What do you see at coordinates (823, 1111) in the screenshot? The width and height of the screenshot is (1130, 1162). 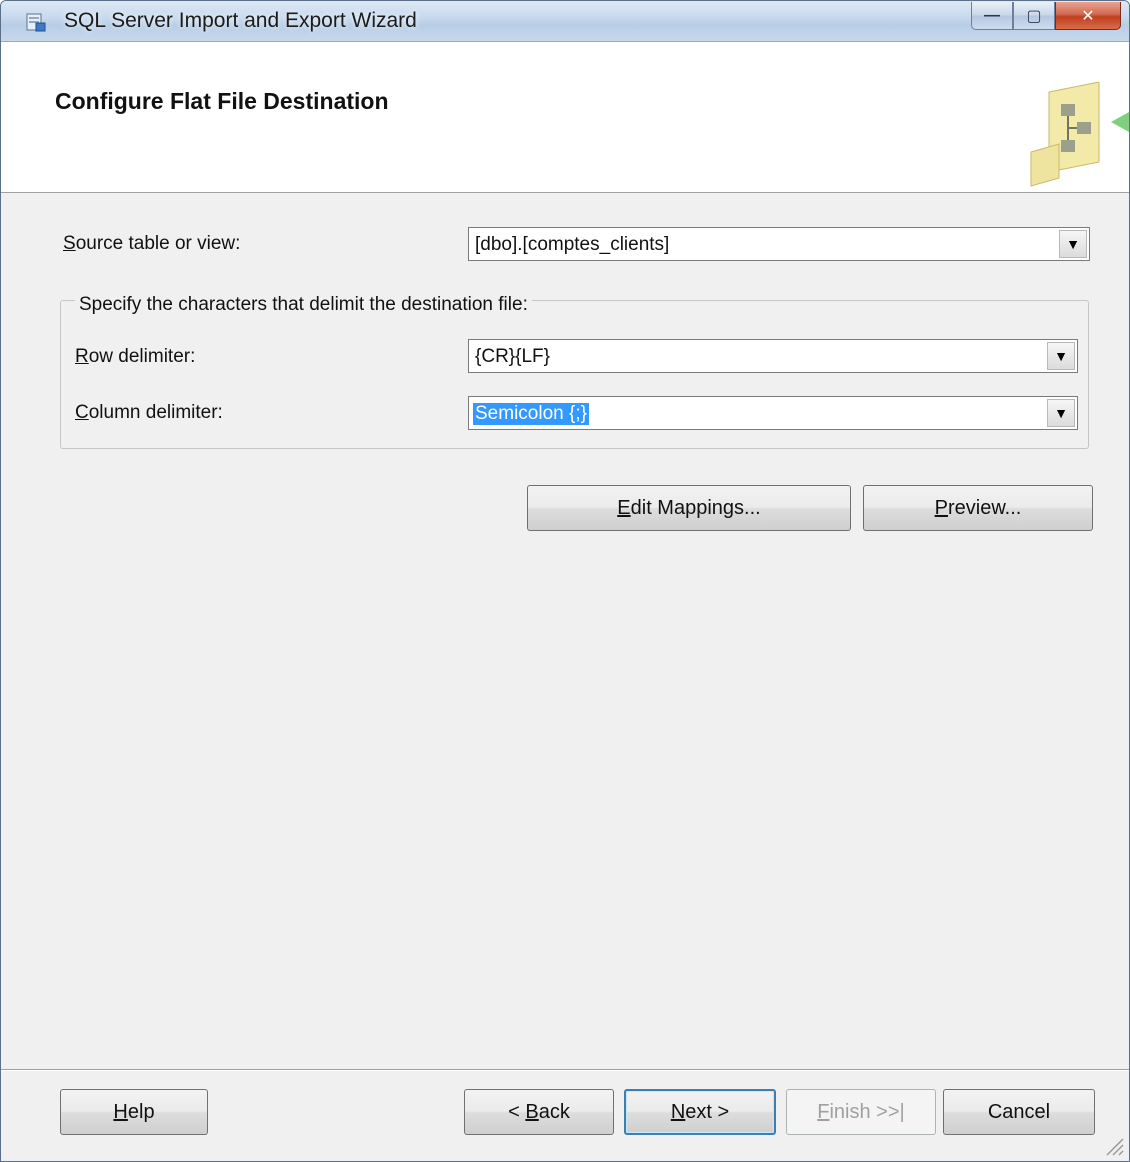 I see `accel-key: F` at bounding box center [823, 1111].